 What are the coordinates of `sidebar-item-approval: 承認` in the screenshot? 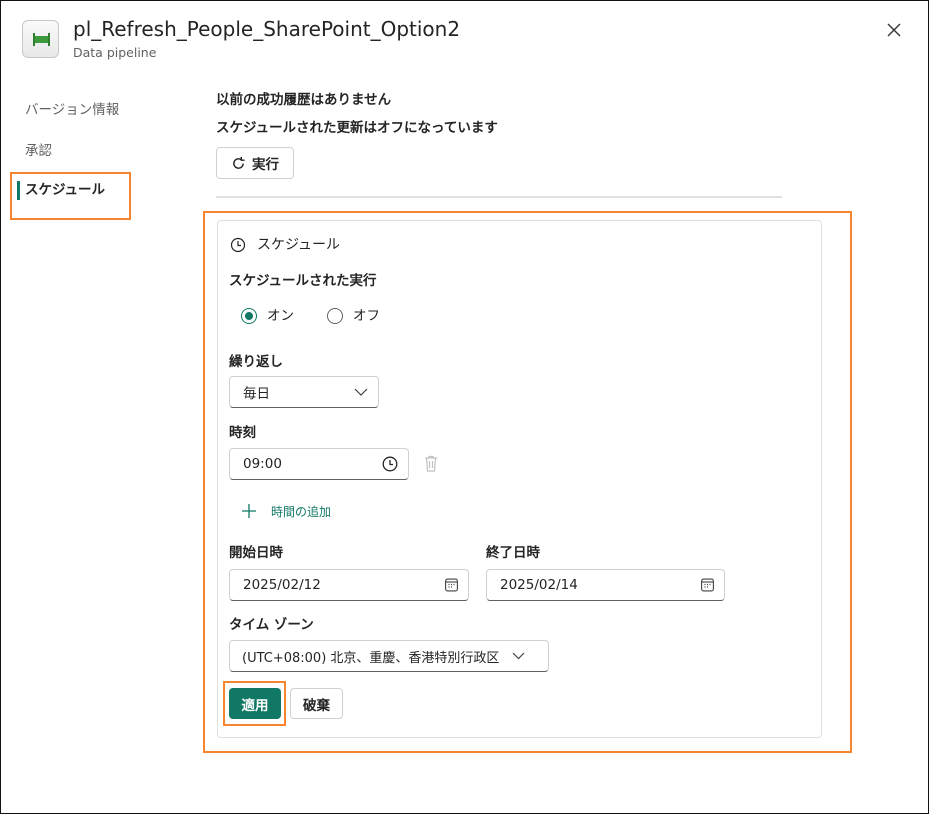 It's located at (38, 151).